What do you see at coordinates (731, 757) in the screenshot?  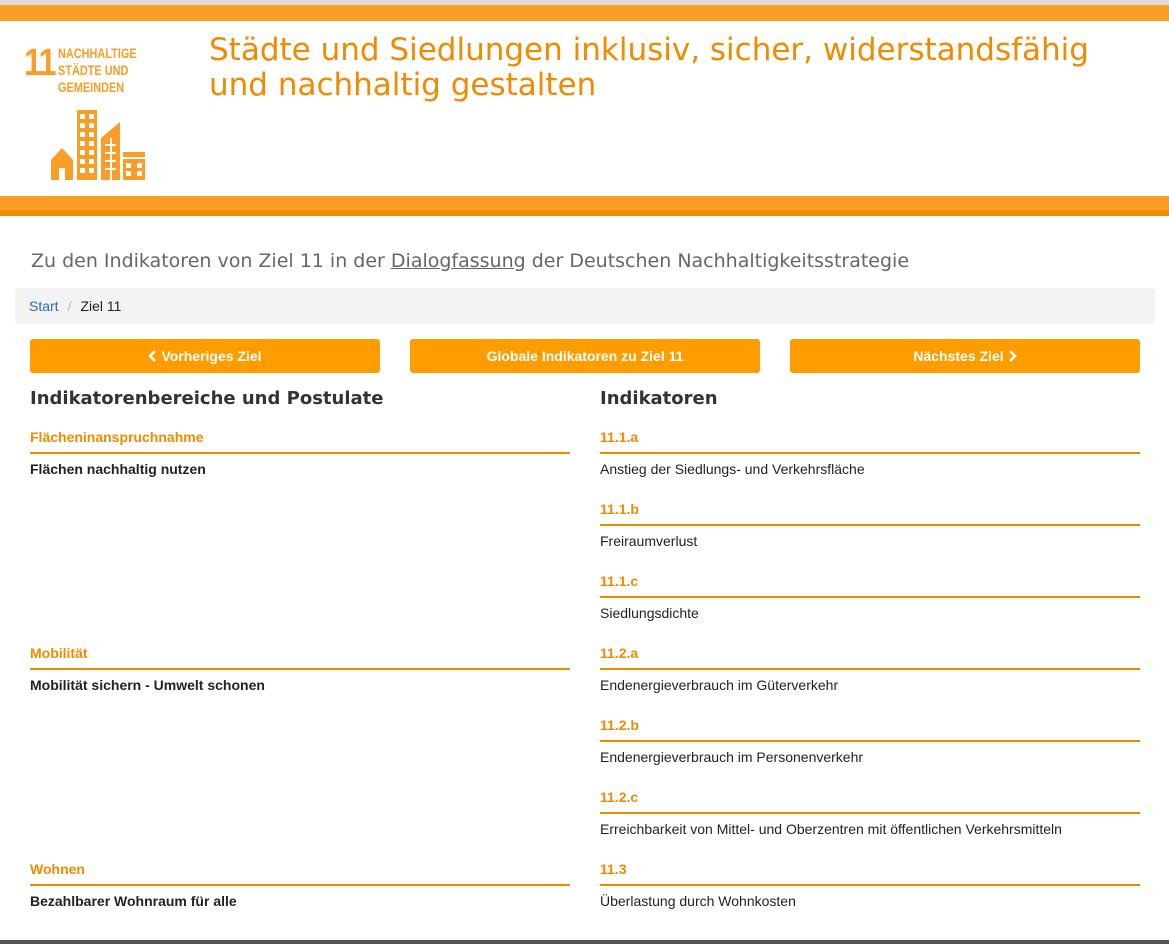 I see `indicator-text: Endenergieverbrauch im Personenverkehr` at bounding box center [731, 757].